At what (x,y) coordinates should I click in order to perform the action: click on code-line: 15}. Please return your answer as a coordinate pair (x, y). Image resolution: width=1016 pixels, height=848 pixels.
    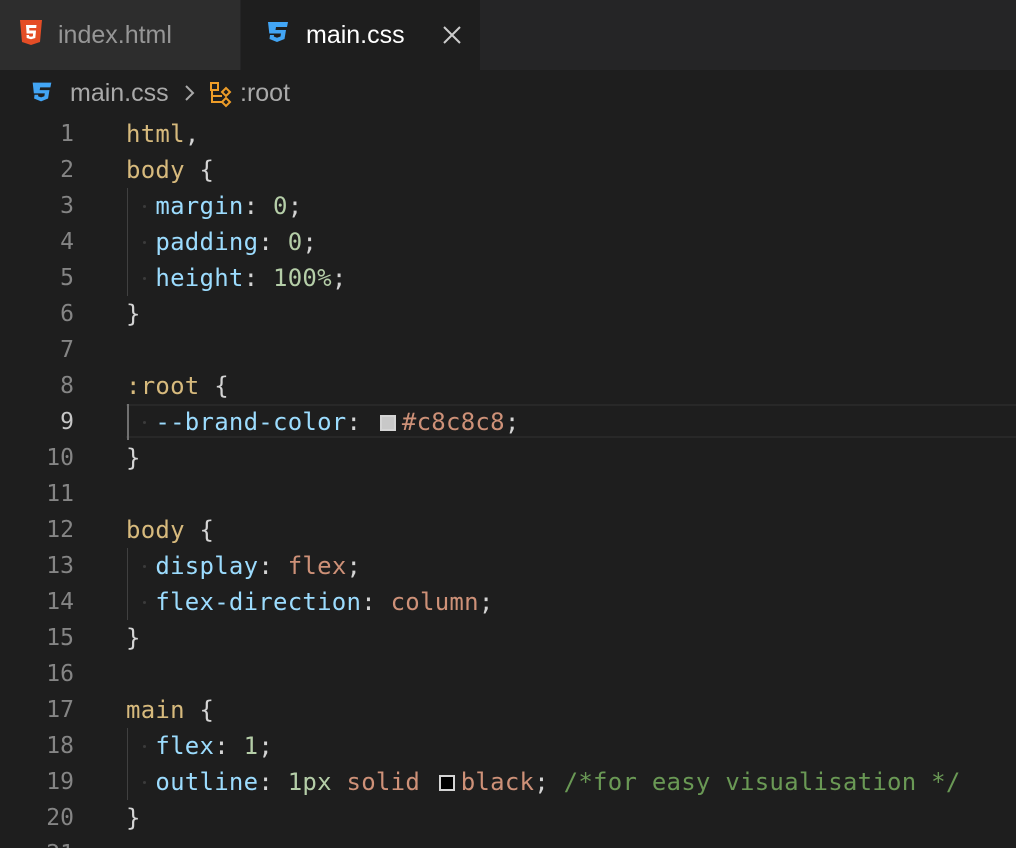
    Looking at the image, I should click on (508, 638).